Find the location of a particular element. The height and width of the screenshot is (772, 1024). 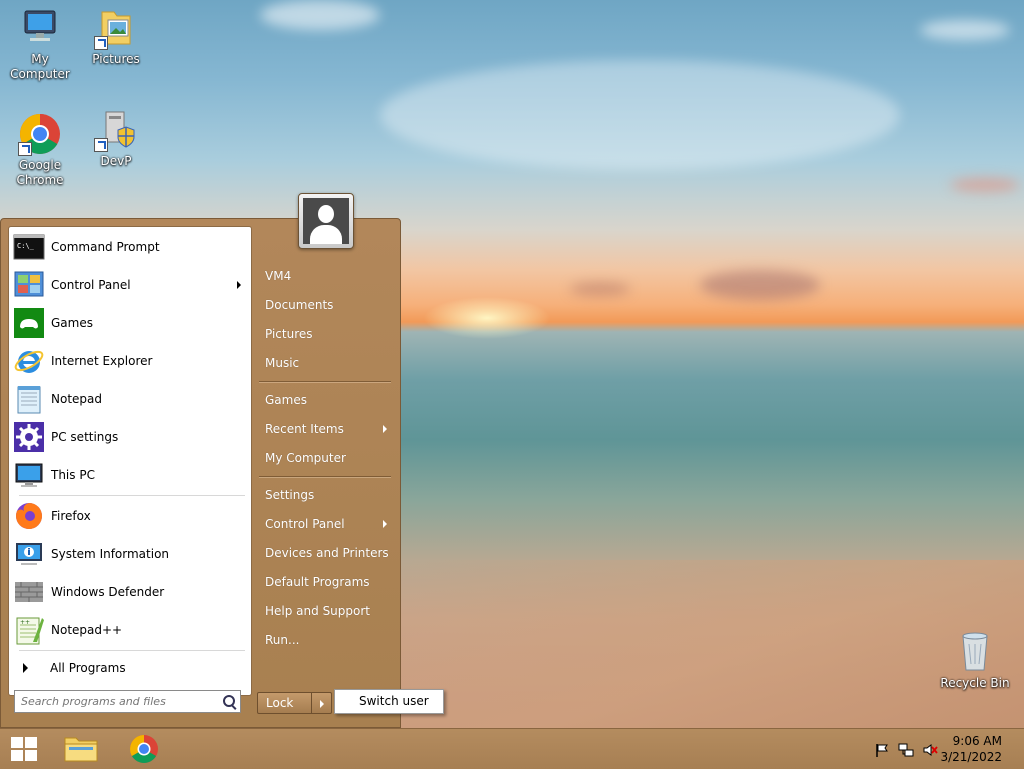

link-my-computer: My Computer is located at coordinates (330, 458).